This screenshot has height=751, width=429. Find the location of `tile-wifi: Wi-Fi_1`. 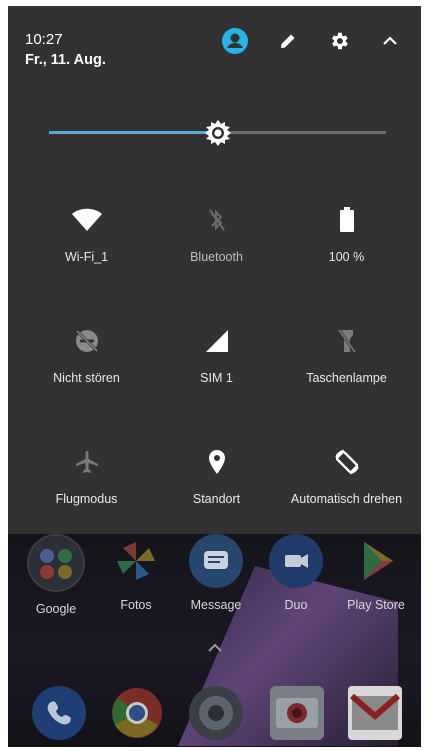

tile-wifi: Wi-Fi_1 is located at coordinates (86, 264).